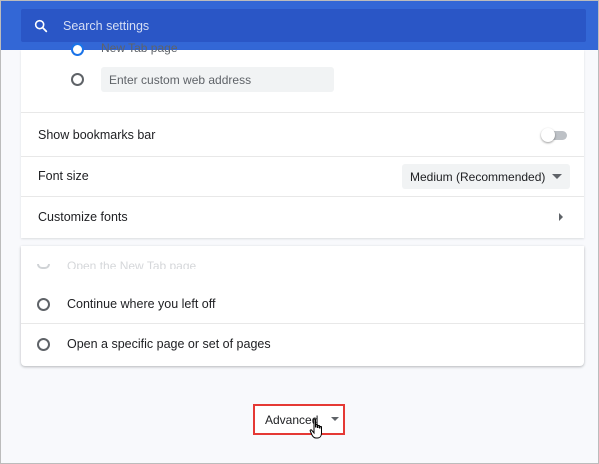  What do you see at coordinates (299, 419) in the screenshot?
I see `advanced-button: Advanced` at bounding box center [299, 419].